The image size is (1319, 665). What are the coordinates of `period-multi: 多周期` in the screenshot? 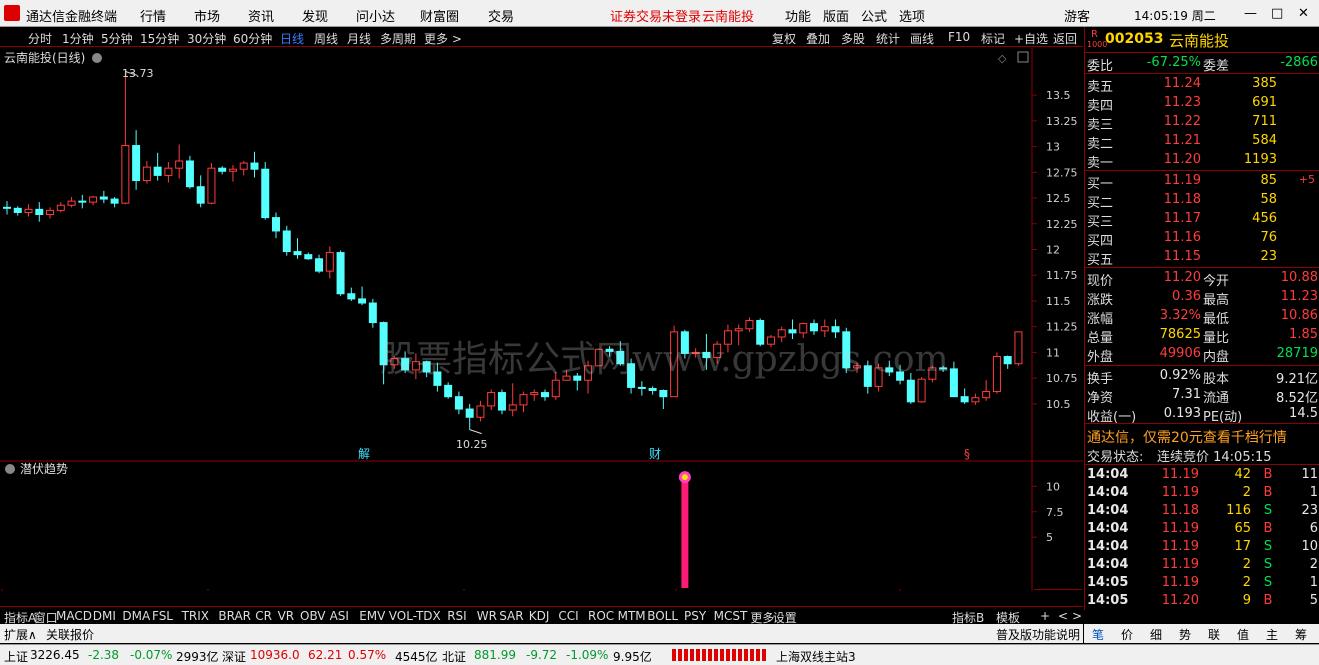 It's located at (398, 38).